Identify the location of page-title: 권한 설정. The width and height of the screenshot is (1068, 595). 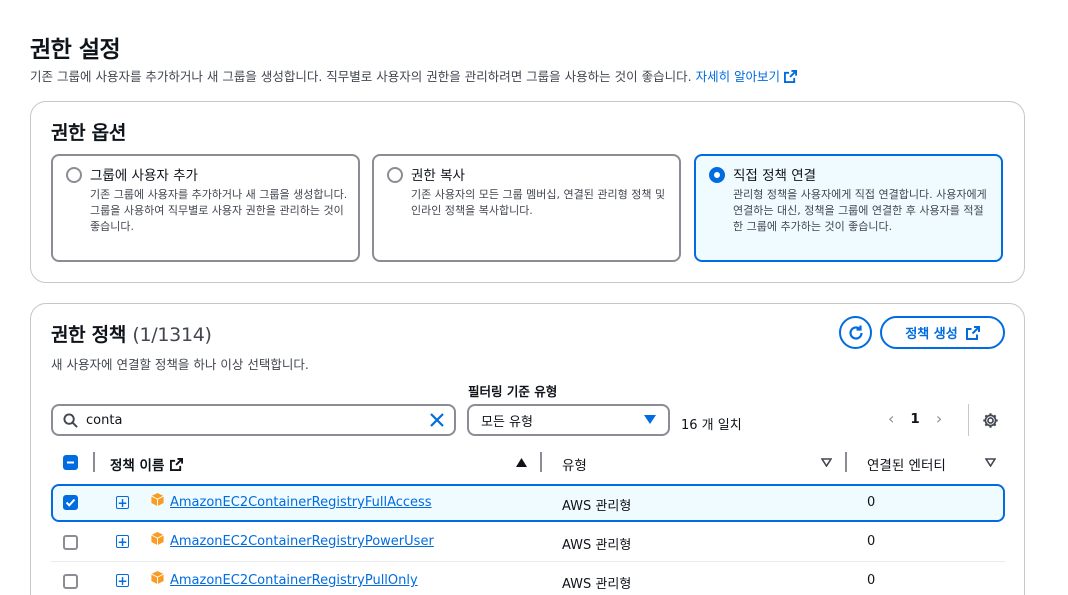
(75, 50).